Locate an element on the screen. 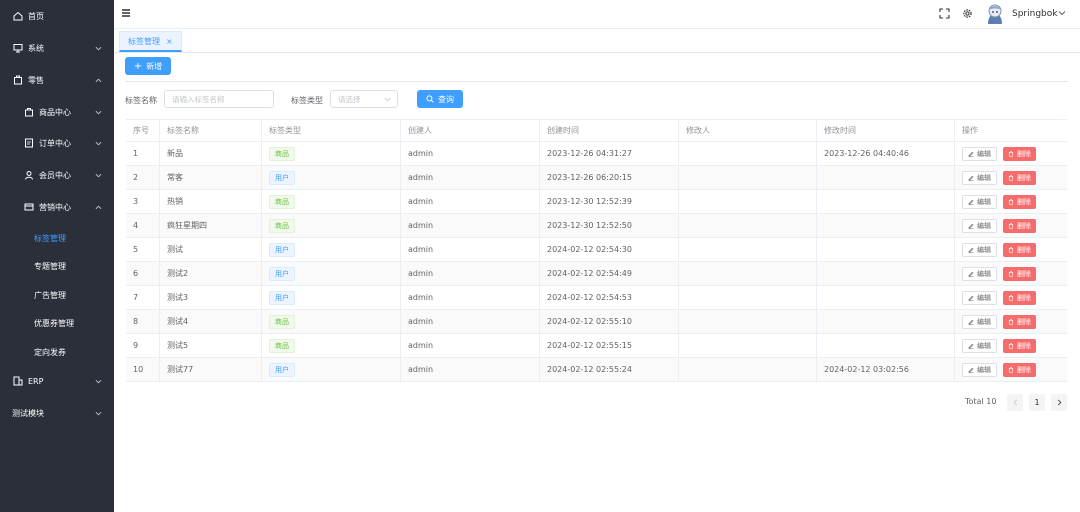  row-number-cell: 6 is located at coordinates (143, 273).